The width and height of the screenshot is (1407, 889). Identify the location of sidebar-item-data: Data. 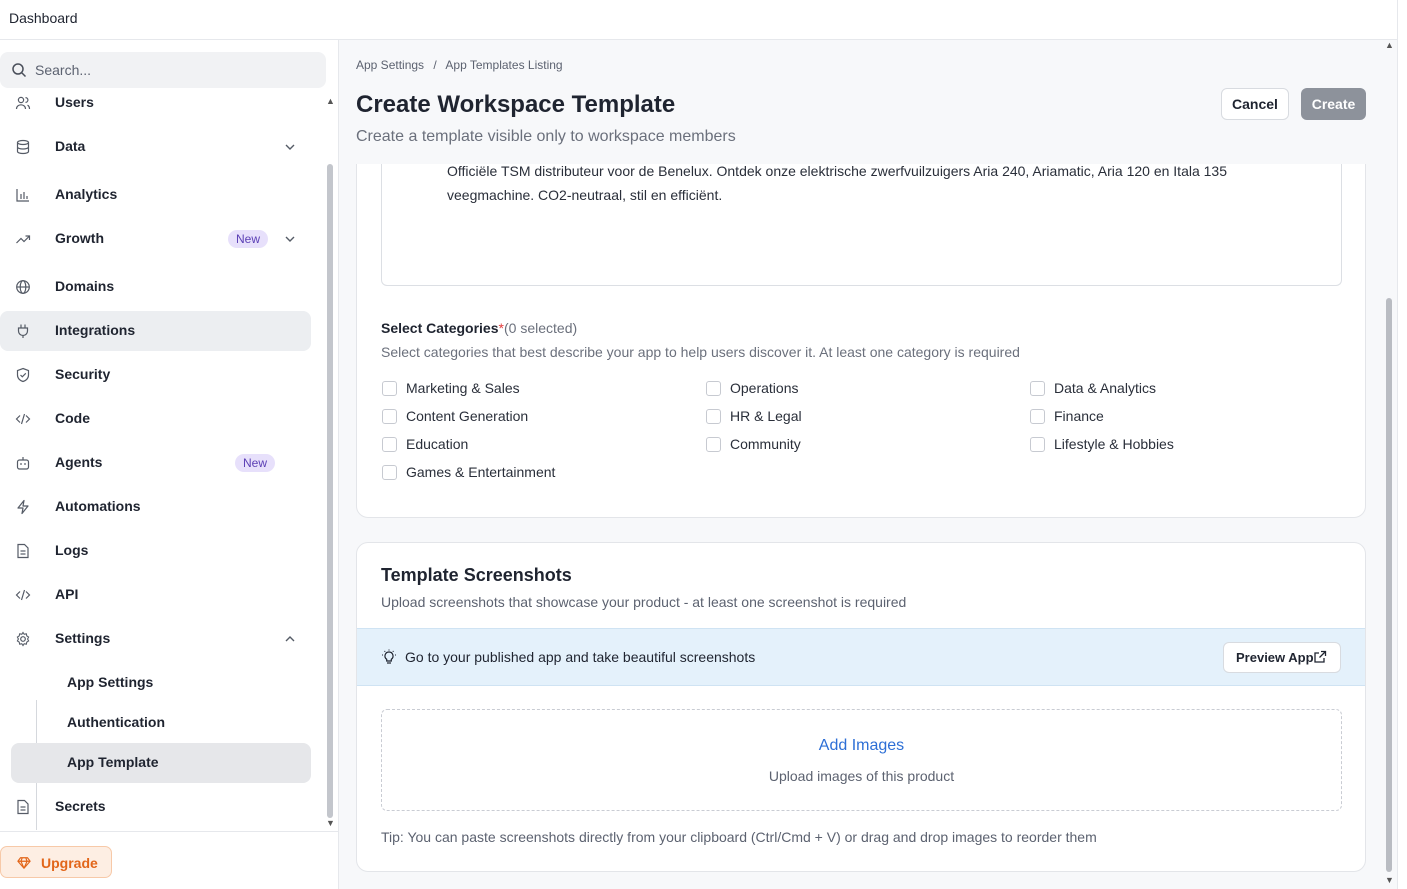
(155, 147).